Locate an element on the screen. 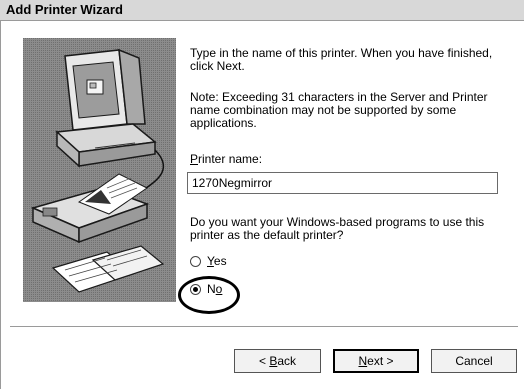 This screenshot has height=389, width=524. button-divider is located at coordinates (264, 327).